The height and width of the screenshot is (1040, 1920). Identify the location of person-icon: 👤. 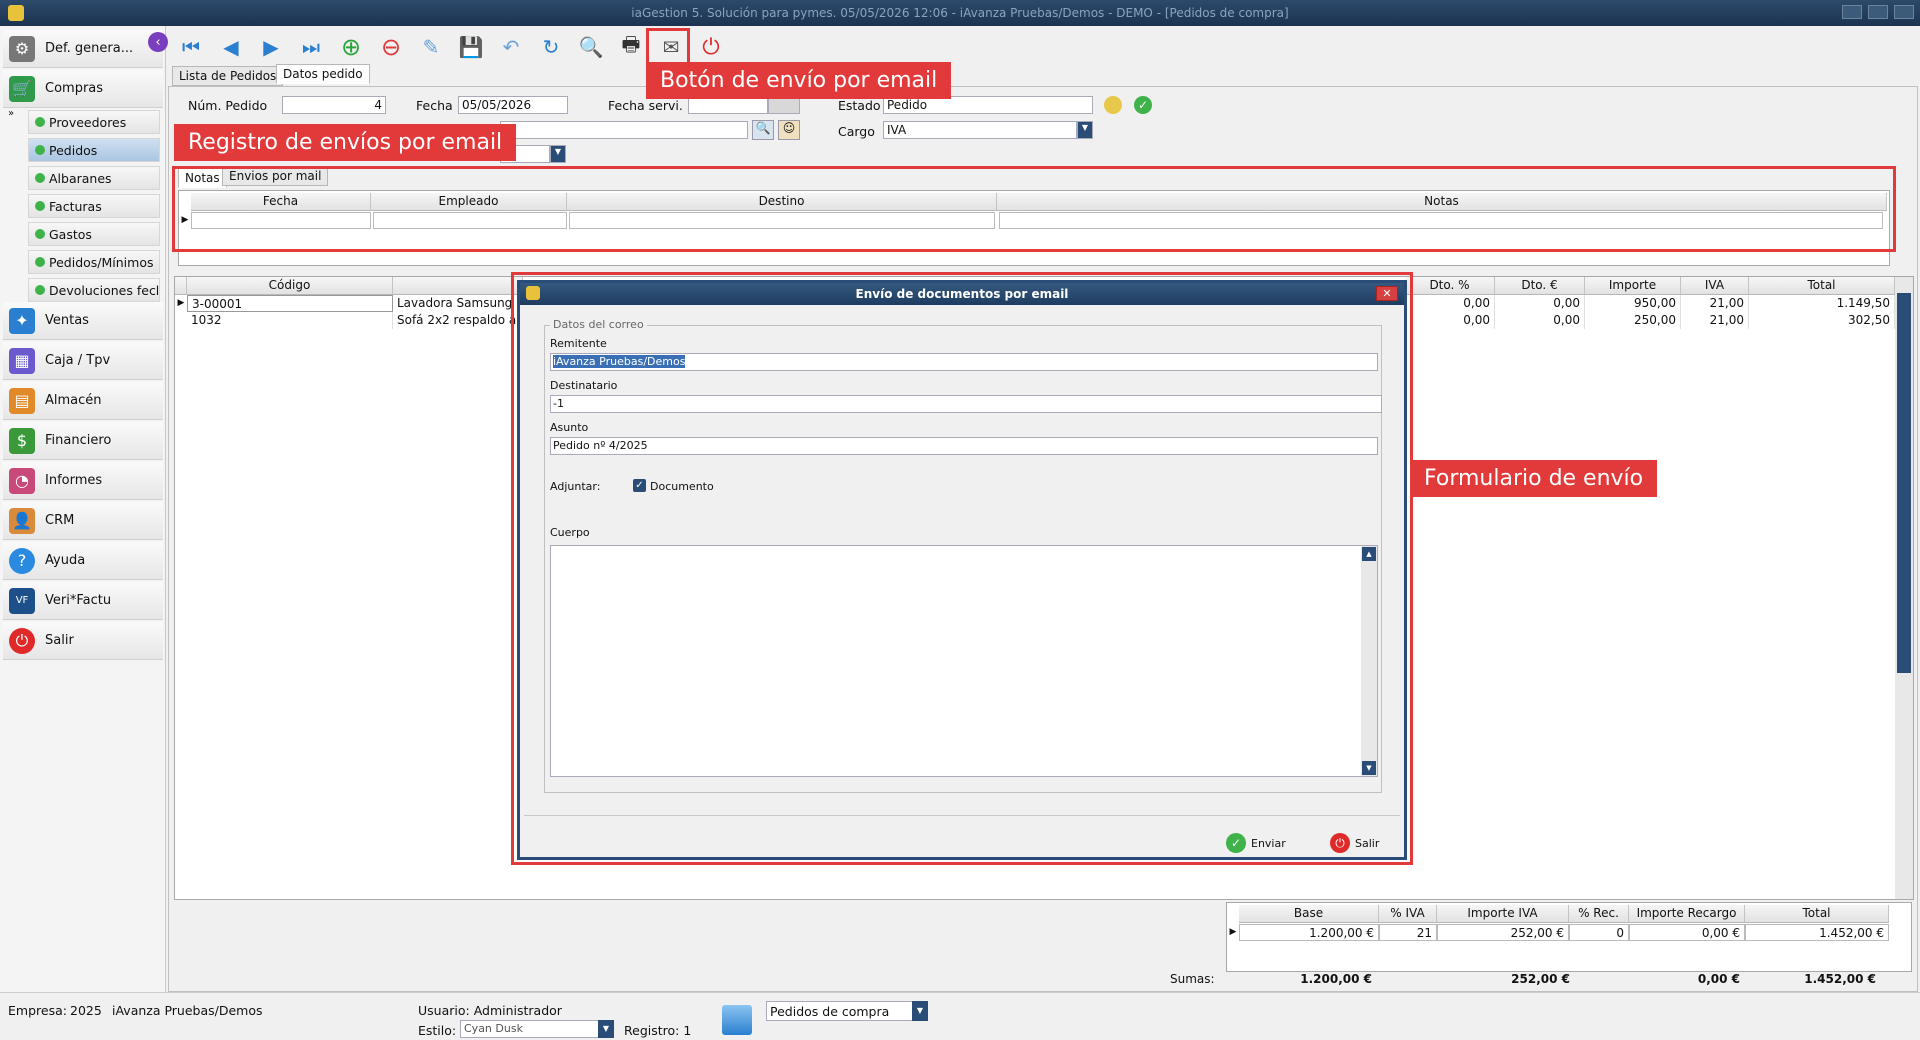
(22, 520).